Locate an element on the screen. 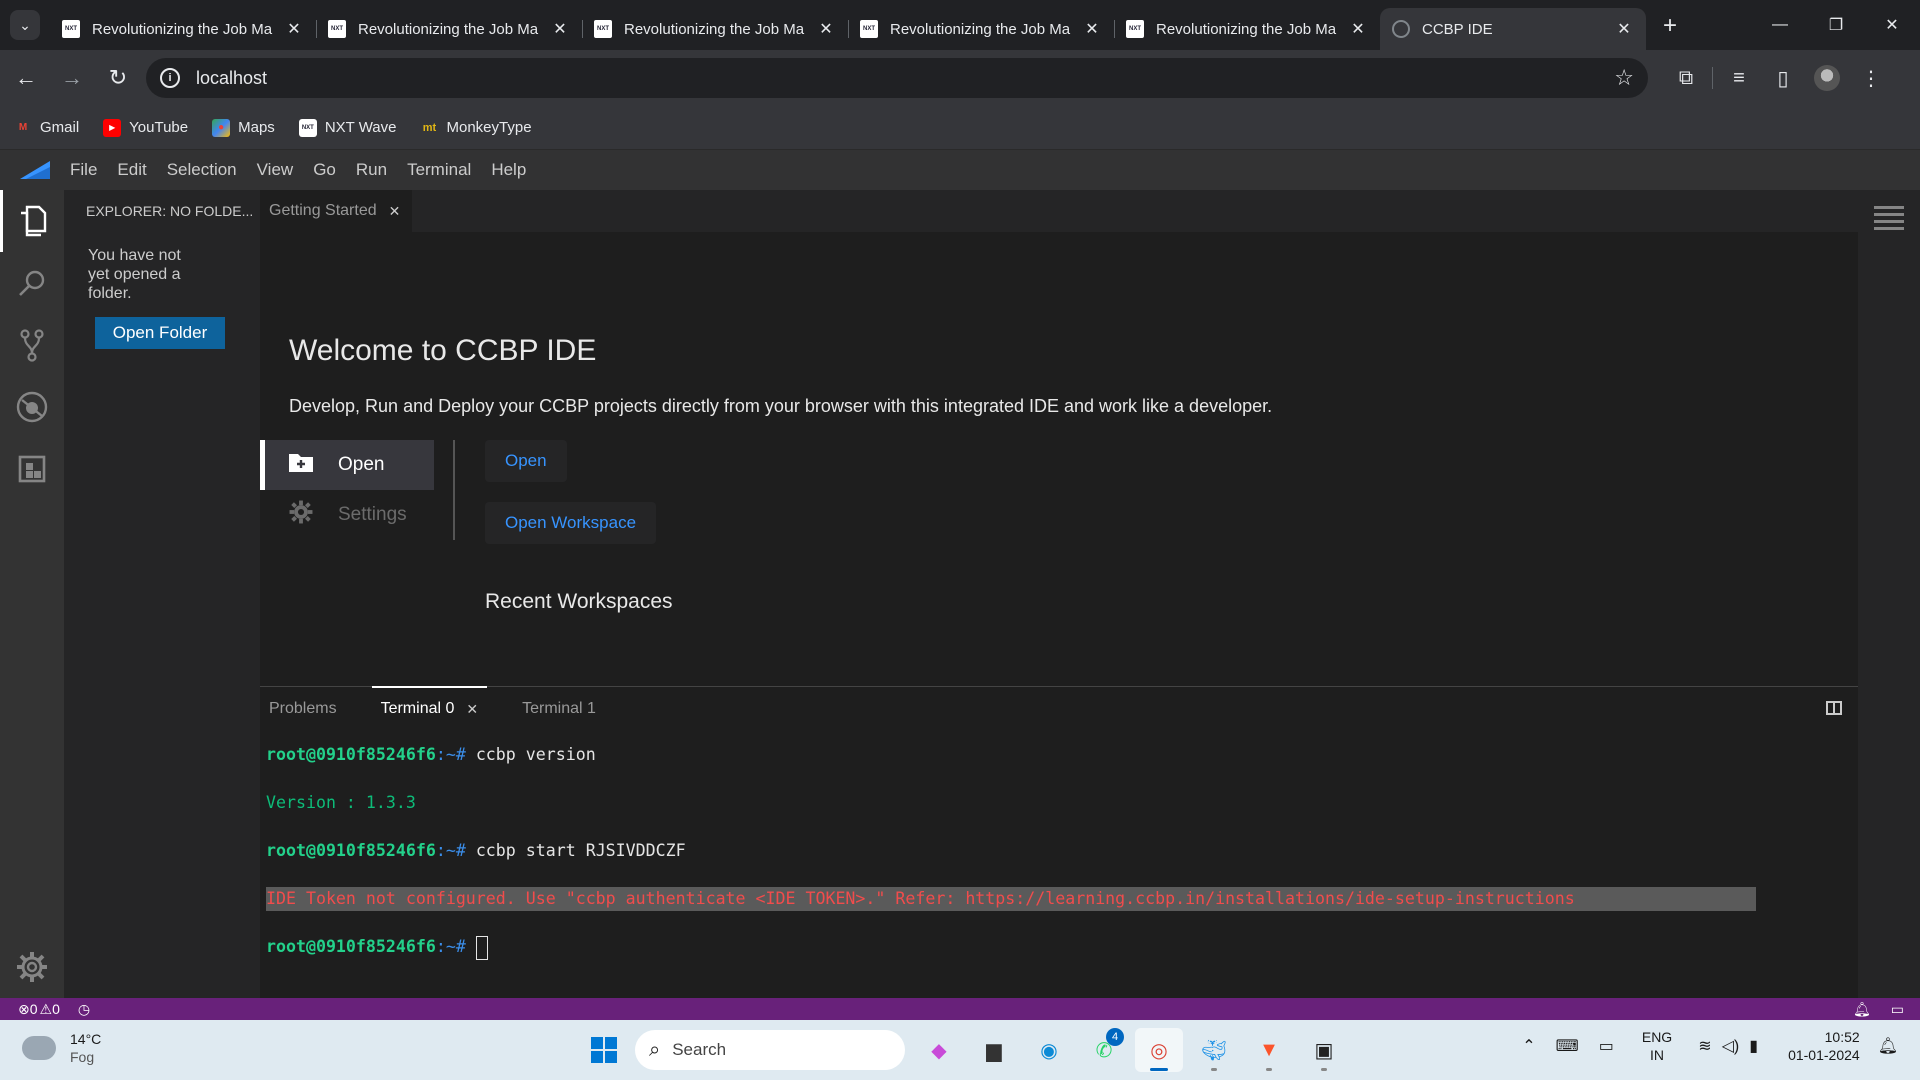 The image size is (1920, 1080). taskbar-file-explorer: ▆ is located at coordinates (994, 1050).